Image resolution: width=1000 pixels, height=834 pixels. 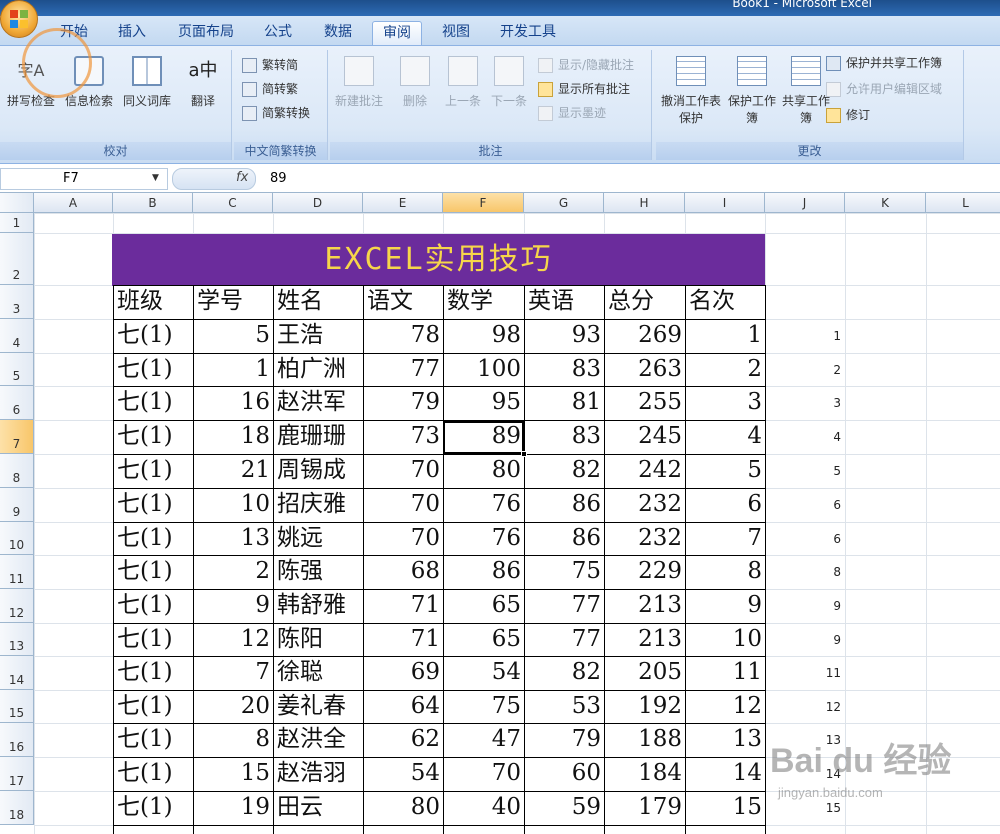 What do you see at coordinates (725, 302) in the screenshot?
I see `table-header-cell: 名次` at bounding box center [725, 302].